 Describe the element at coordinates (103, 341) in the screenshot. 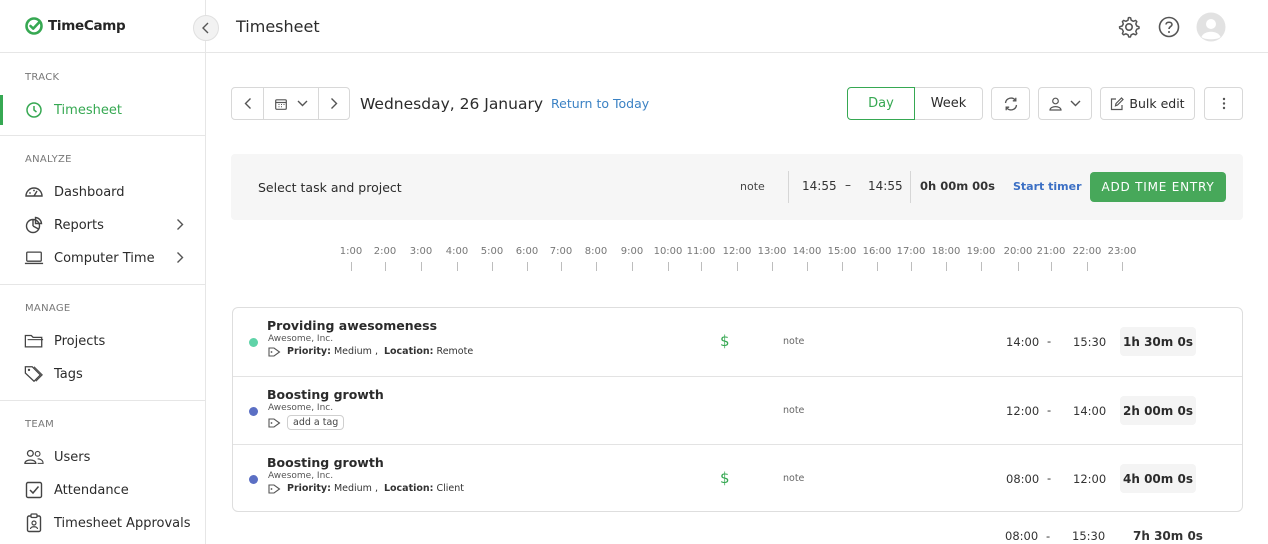

I see `sidebar-item-projects: Projects` at that location.